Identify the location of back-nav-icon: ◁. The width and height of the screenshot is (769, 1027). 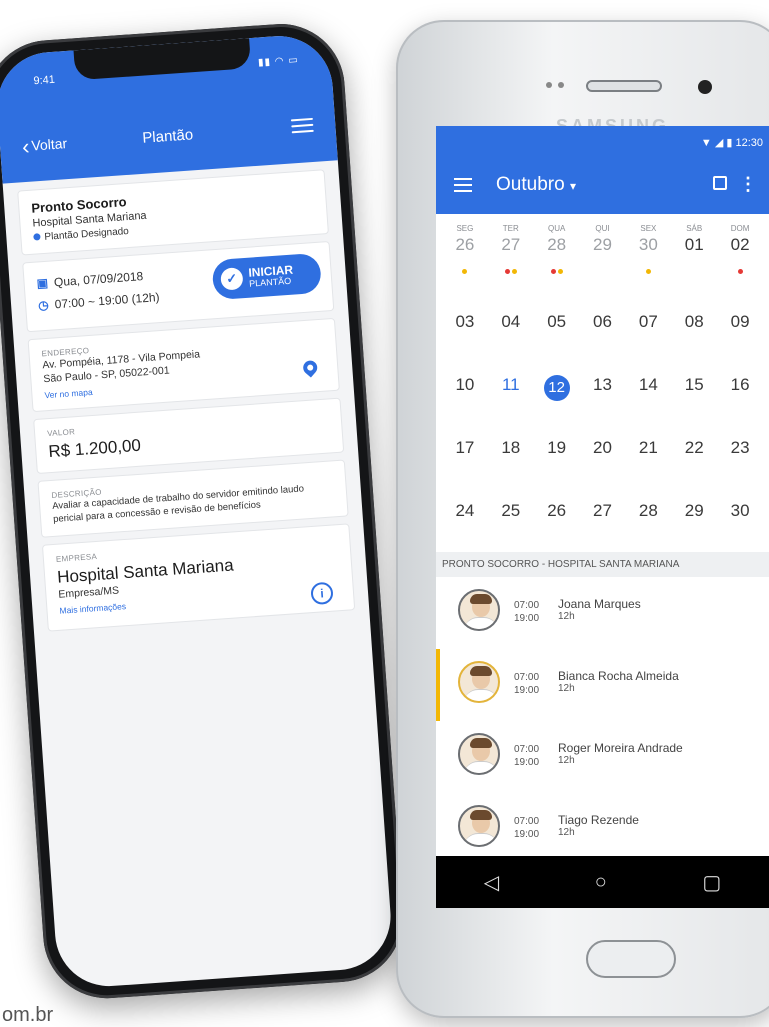
(491, 882).